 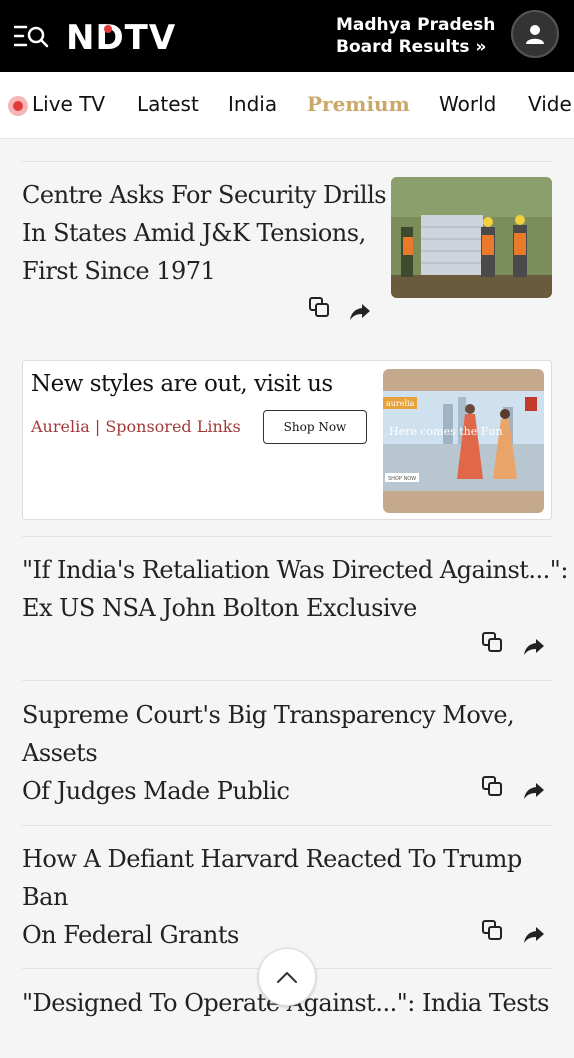 I want to click on promo-line-2: Board Results », so click(x=415, y=47).